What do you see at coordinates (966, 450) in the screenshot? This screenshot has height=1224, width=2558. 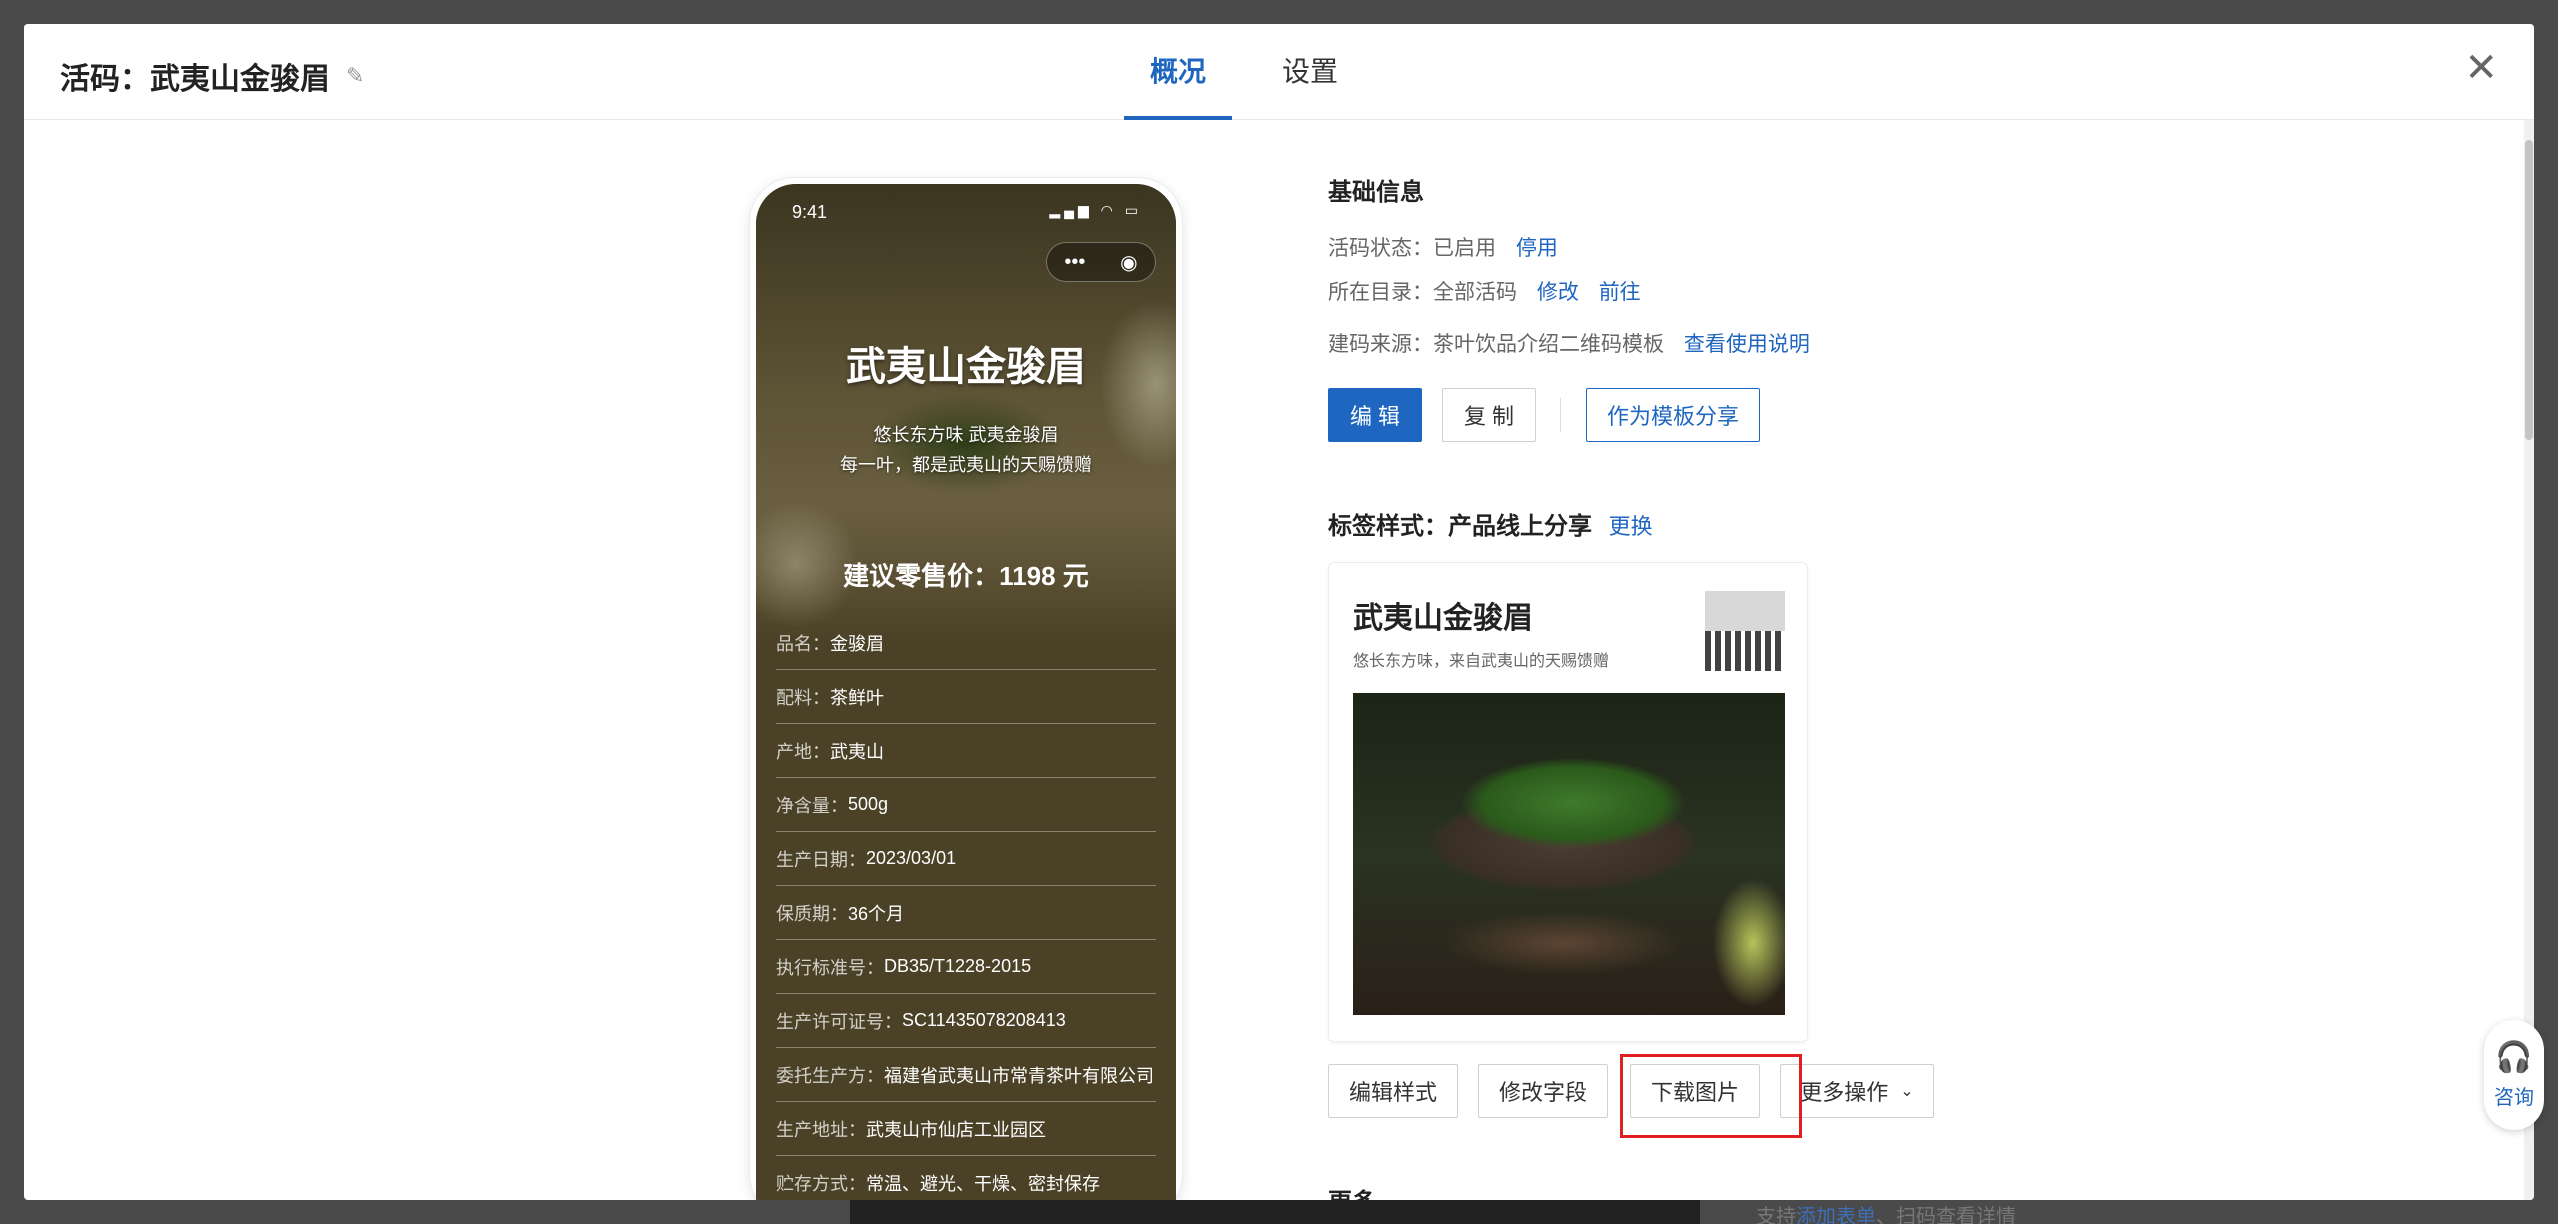 I see `phone-subtitle: 悠长东方味 武夷金骏眉 每一叶，都是武夷山的天赐馈赠` at bounding box center [966, 450].